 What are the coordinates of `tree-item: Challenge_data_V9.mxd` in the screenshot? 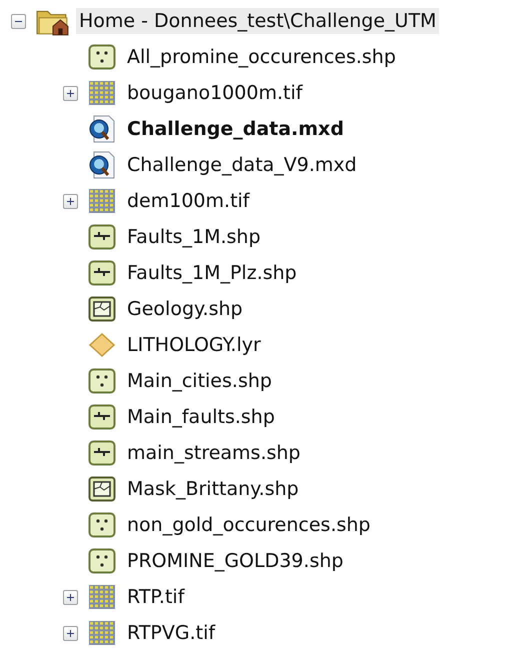 It's located at (242, 165).